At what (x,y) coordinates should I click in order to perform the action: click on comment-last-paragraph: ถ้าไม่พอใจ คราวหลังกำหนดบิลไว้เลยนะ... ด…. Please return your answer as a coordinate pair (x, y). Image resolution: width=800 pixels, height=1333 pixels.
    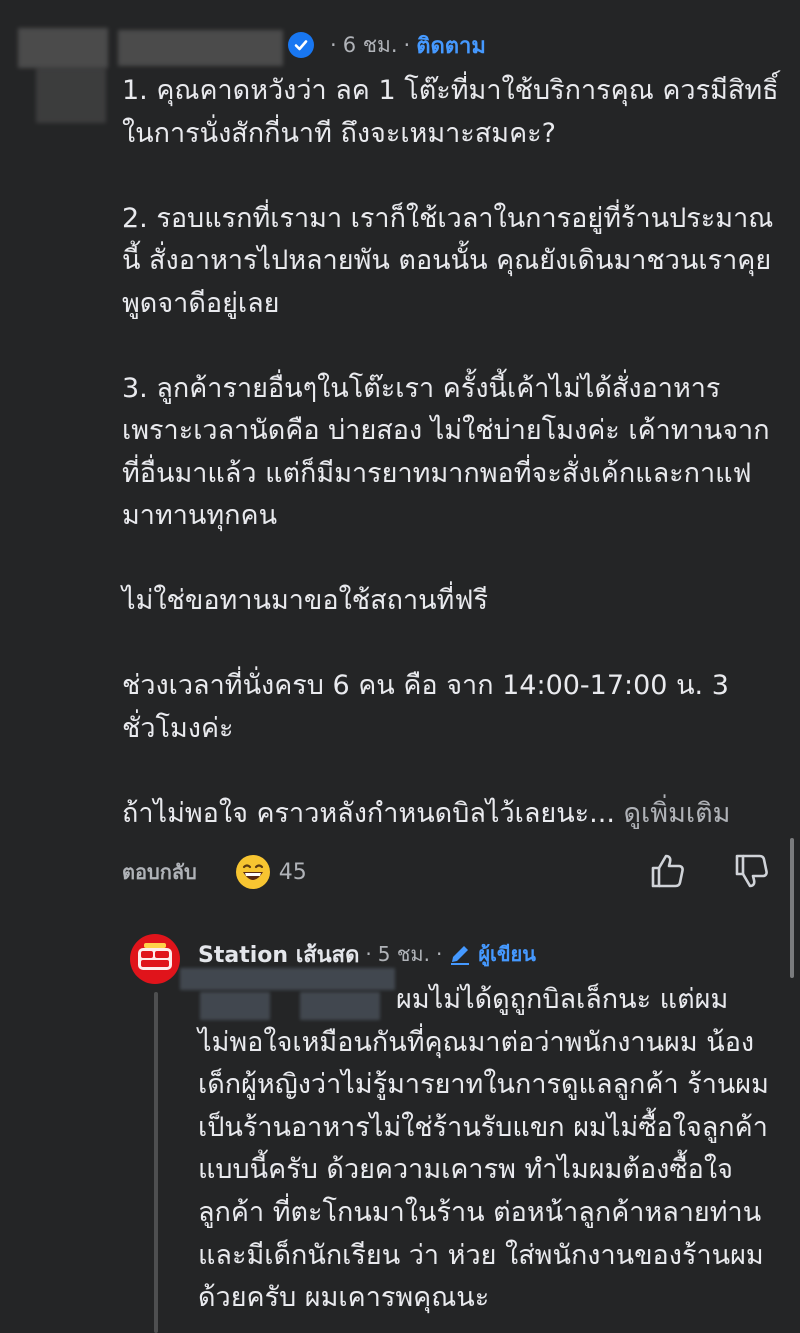
    Looking at the image, I should click on (452, 814).